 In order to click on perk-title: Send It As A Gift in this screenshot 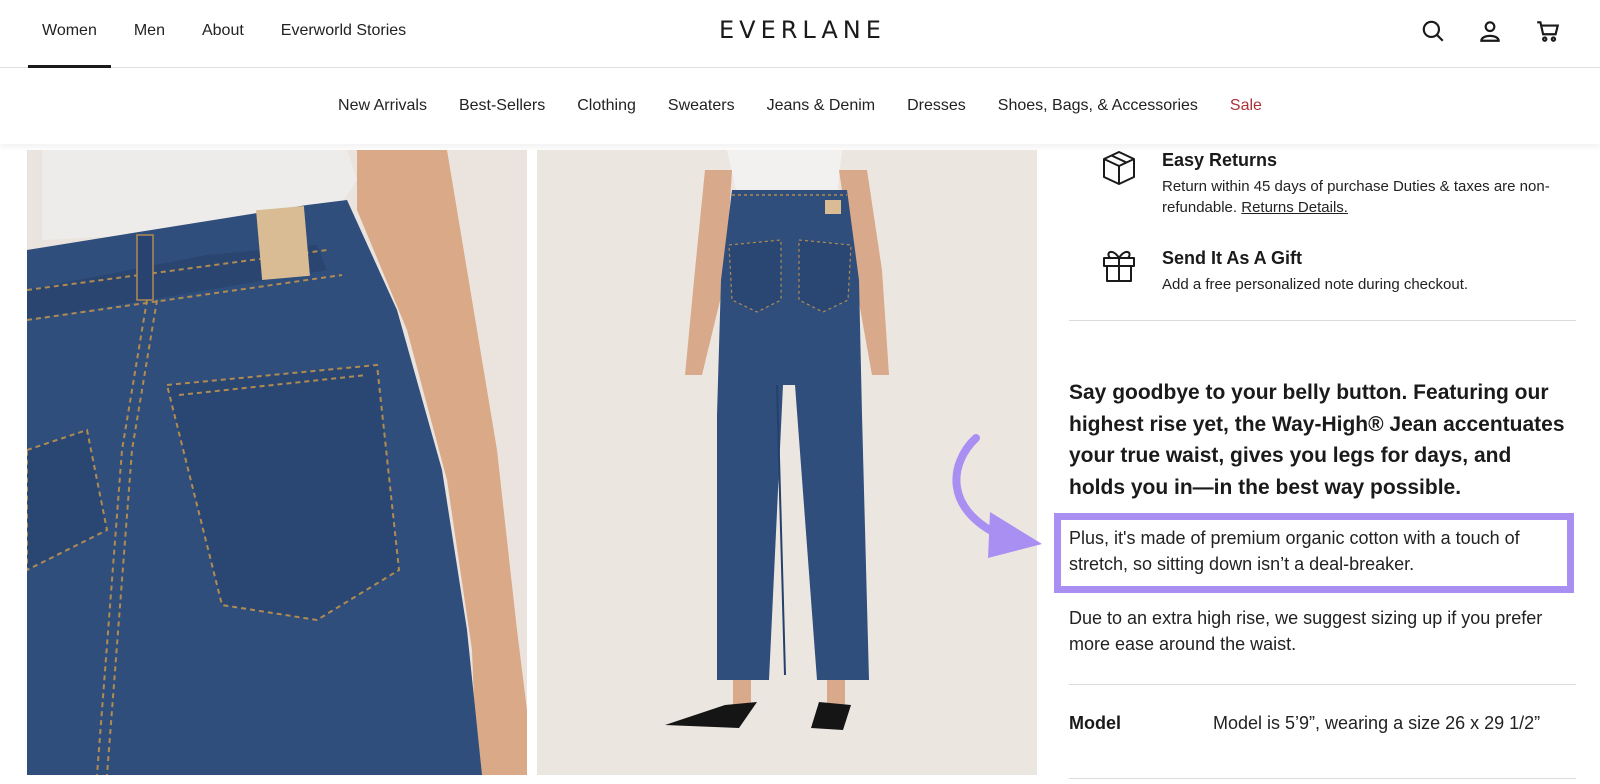, I will do `click(1232, 258)`.